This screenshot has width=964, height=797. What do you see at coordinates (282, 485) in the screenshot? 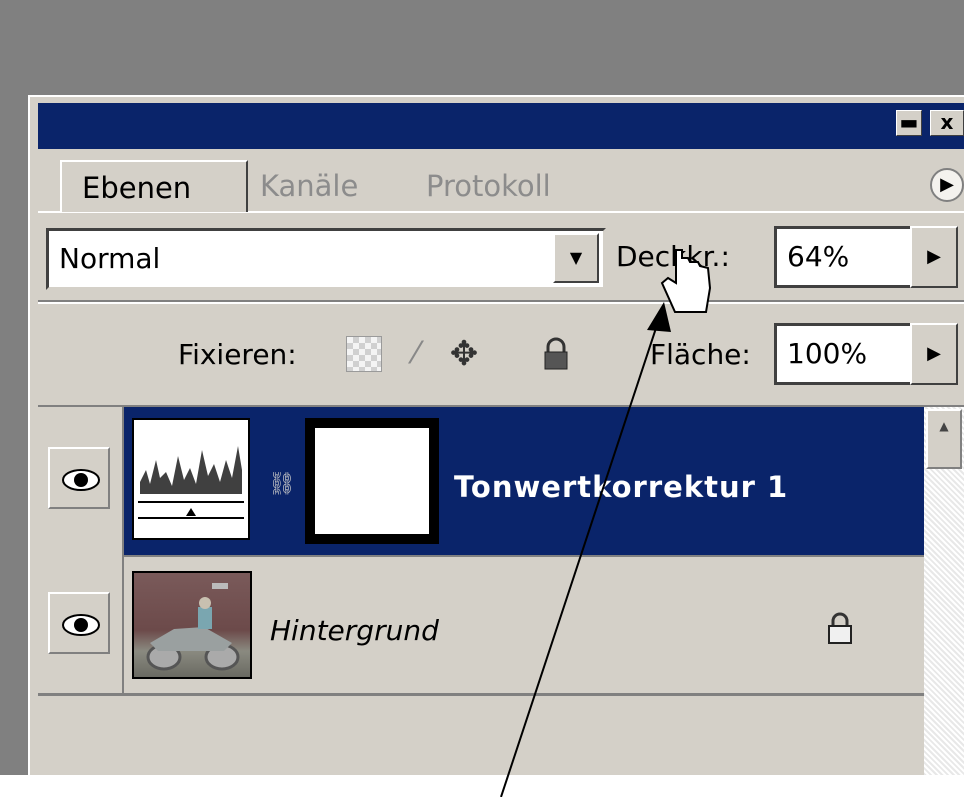
I see `link-chain-icon: ⛓` at bounding box center [282, 485].